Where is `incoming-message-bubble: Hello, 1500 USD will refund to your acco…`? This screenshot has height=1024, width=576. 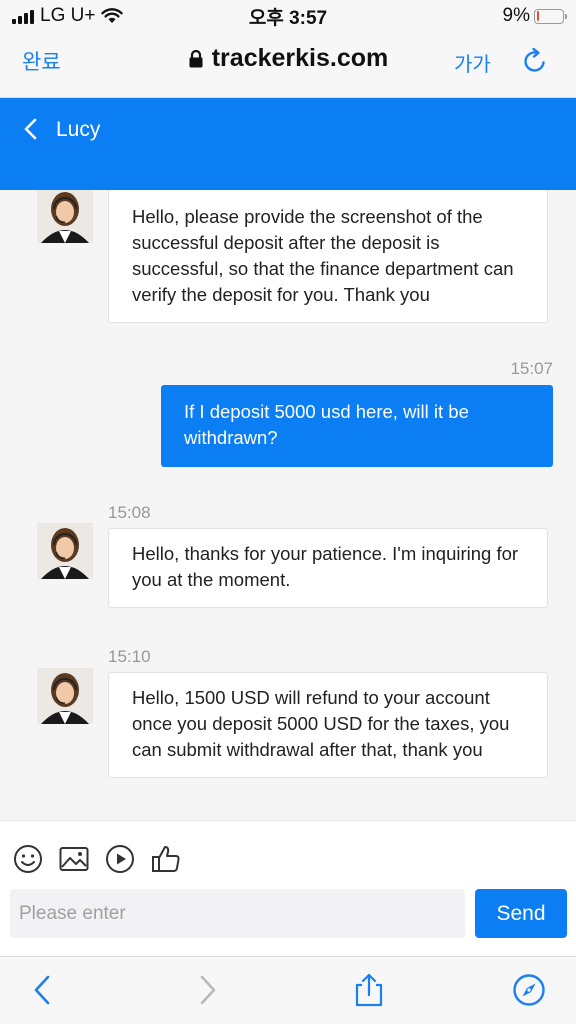
incoming-message-bubble: Hello, 1500 USD will refund to your acco… is located at coordinates (328, 725).